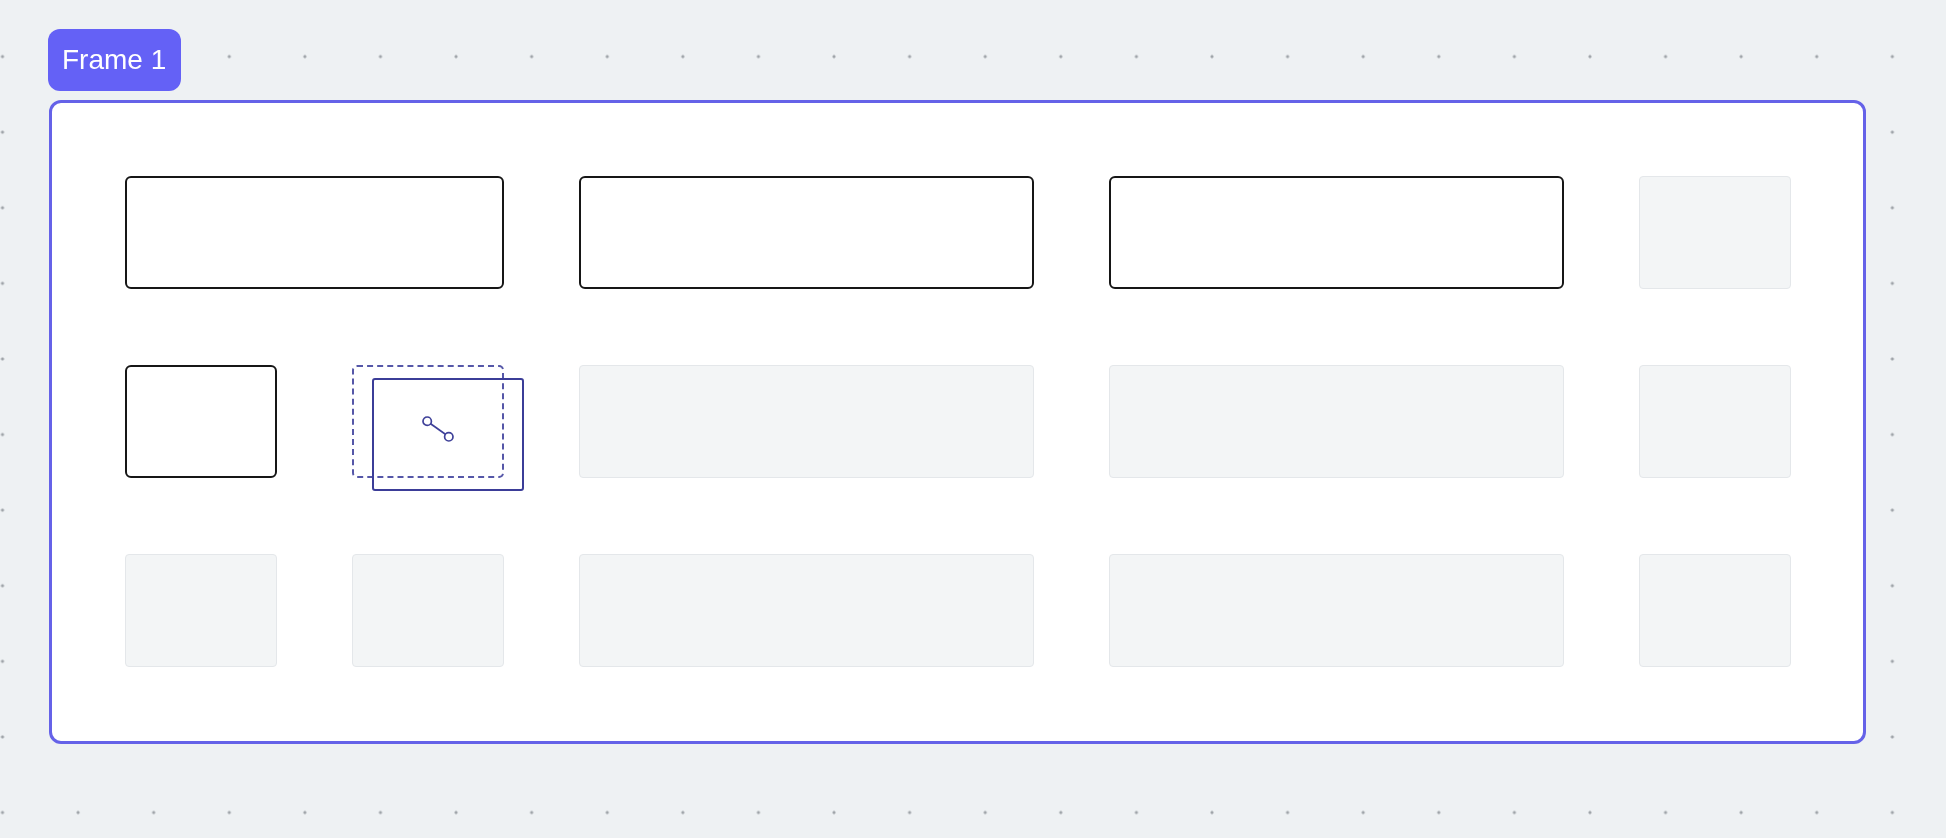 The height and width of the screenshot is (838, 1946). I want to click on dragged-block, so click(448, 434).